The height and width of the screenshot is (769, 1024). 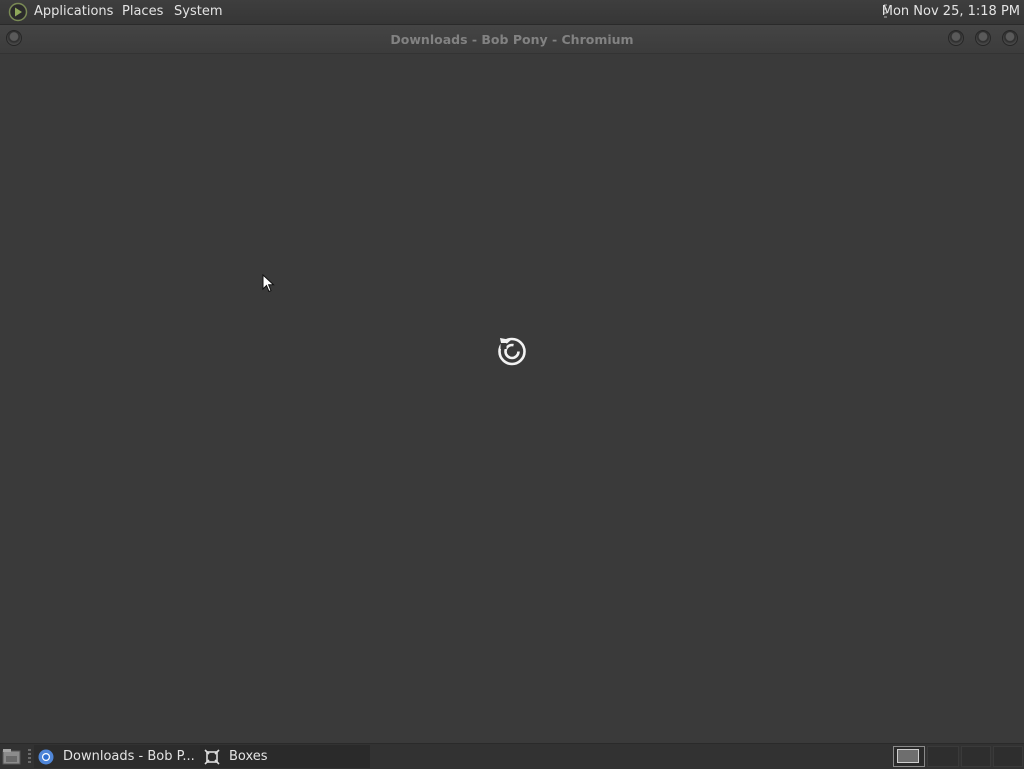 I want to click on chromium-icon, so click(x=46, y=757).